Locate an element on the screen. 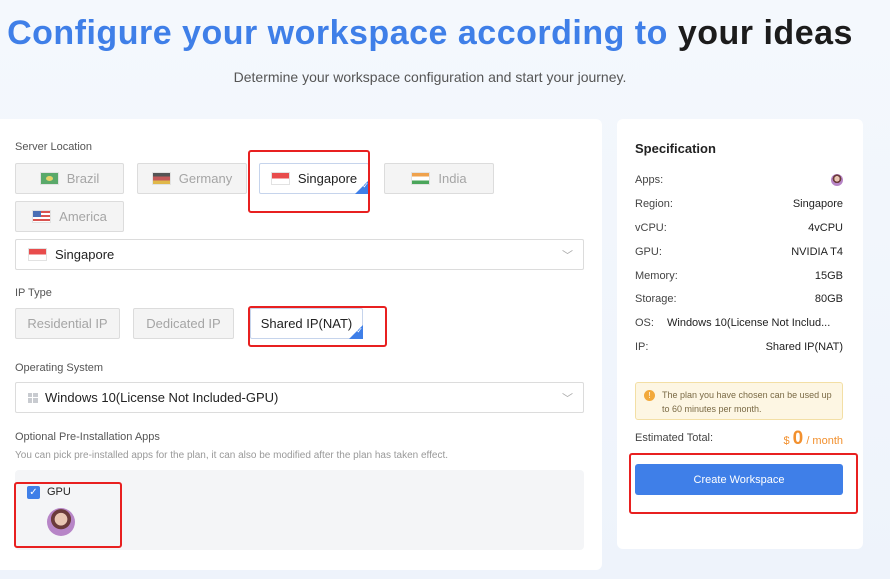 The width and height of the screenshot is (890, 579). location-option-germany: Germany is located at coordinates (192, 178).